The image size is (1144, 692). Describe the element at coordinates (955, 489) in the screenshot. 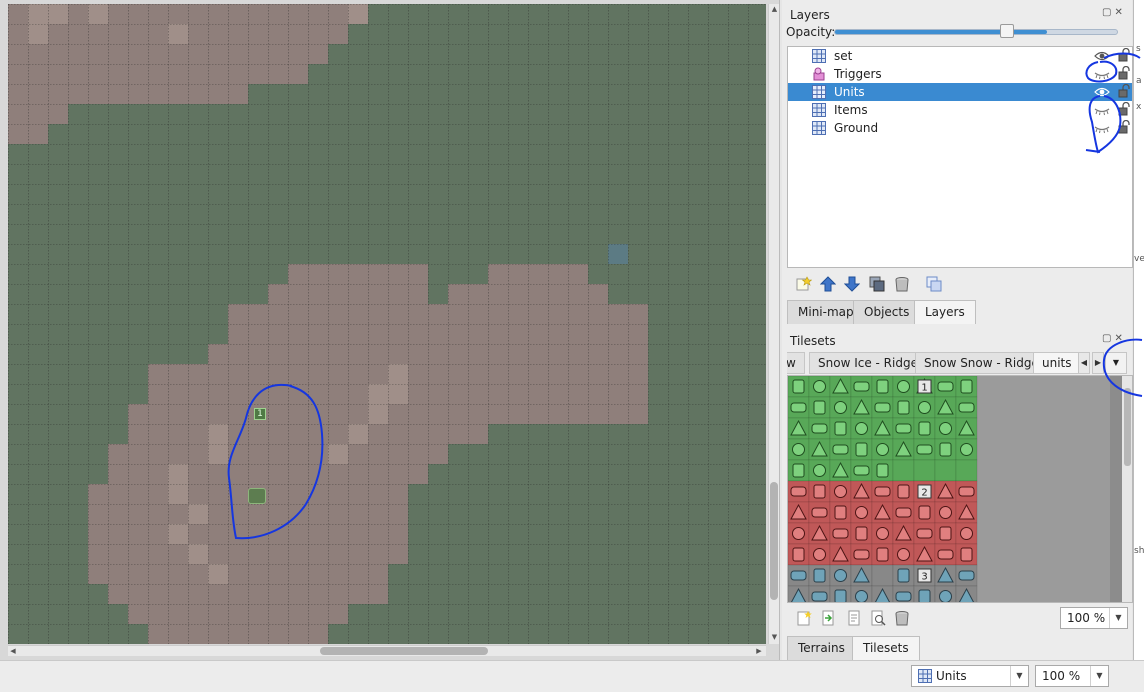

I see `tileset-grid: 1 2 3` at that location.